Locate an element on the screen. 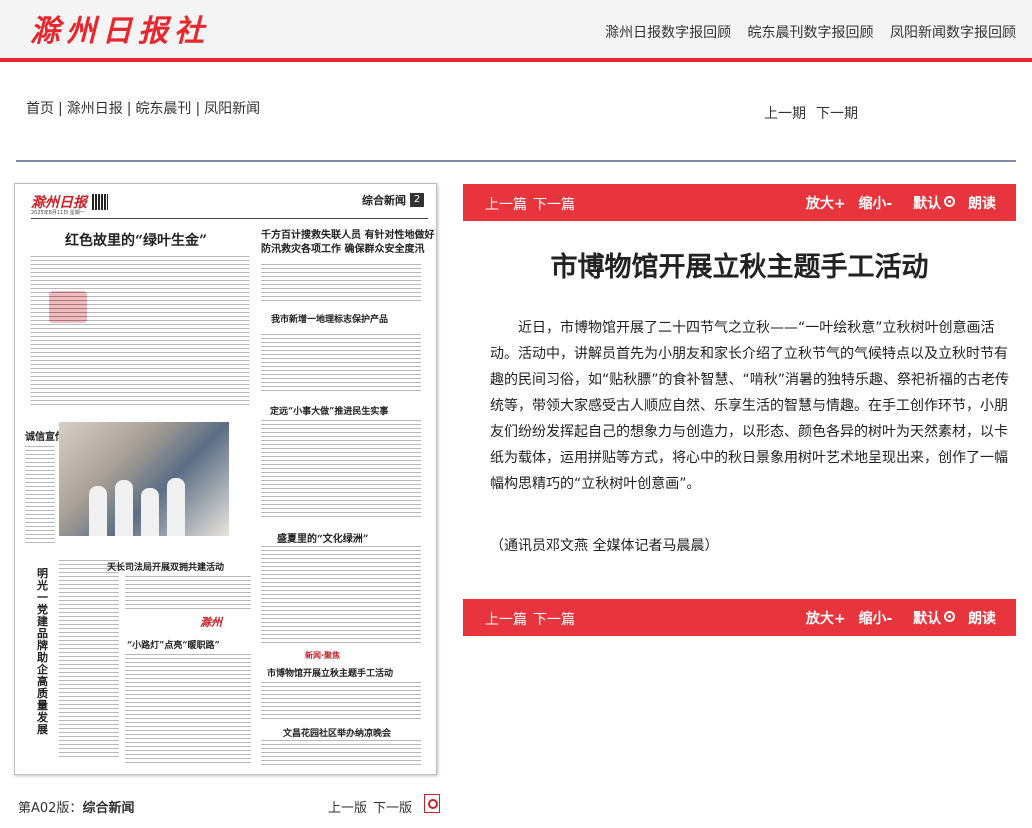 The width and height of the screenshot is (1032, 828). edition-label: 第A02版：综合新闻 is located at coordinates (76, 806).